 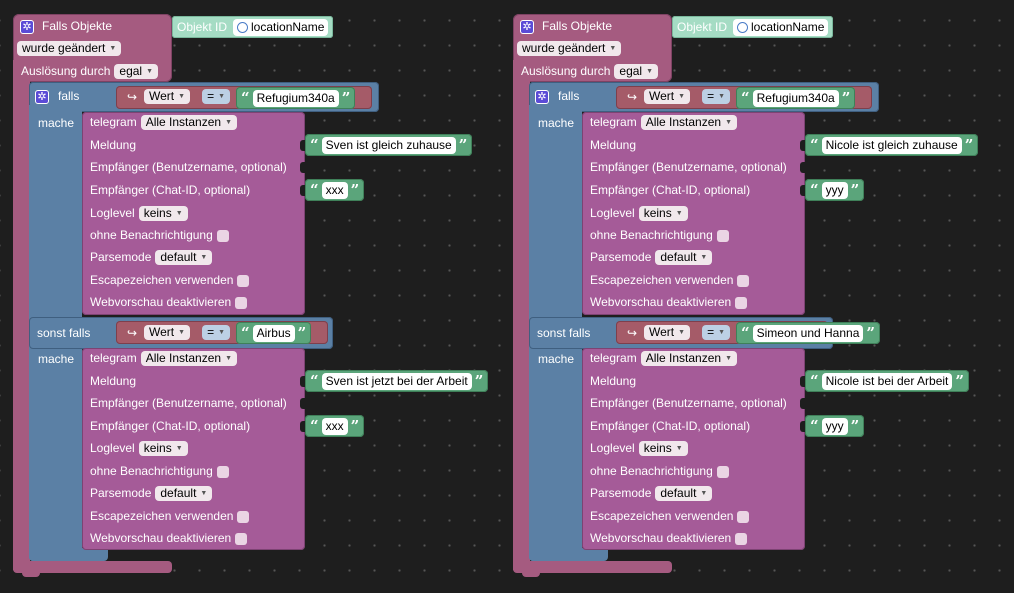 What do you see at coordinates (632, 96) in the screenshot?
I see `return-arrow-icon: ↪` at bounding box center [632, 96].